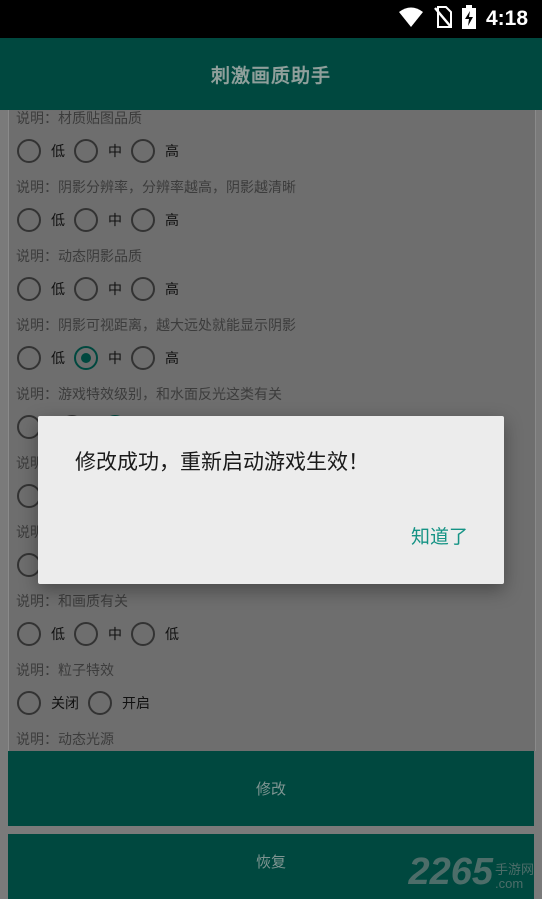  What do you see at coordinates (271, 830) in the screenshot?
I see `button-divider` at bounding box center [271, 830].